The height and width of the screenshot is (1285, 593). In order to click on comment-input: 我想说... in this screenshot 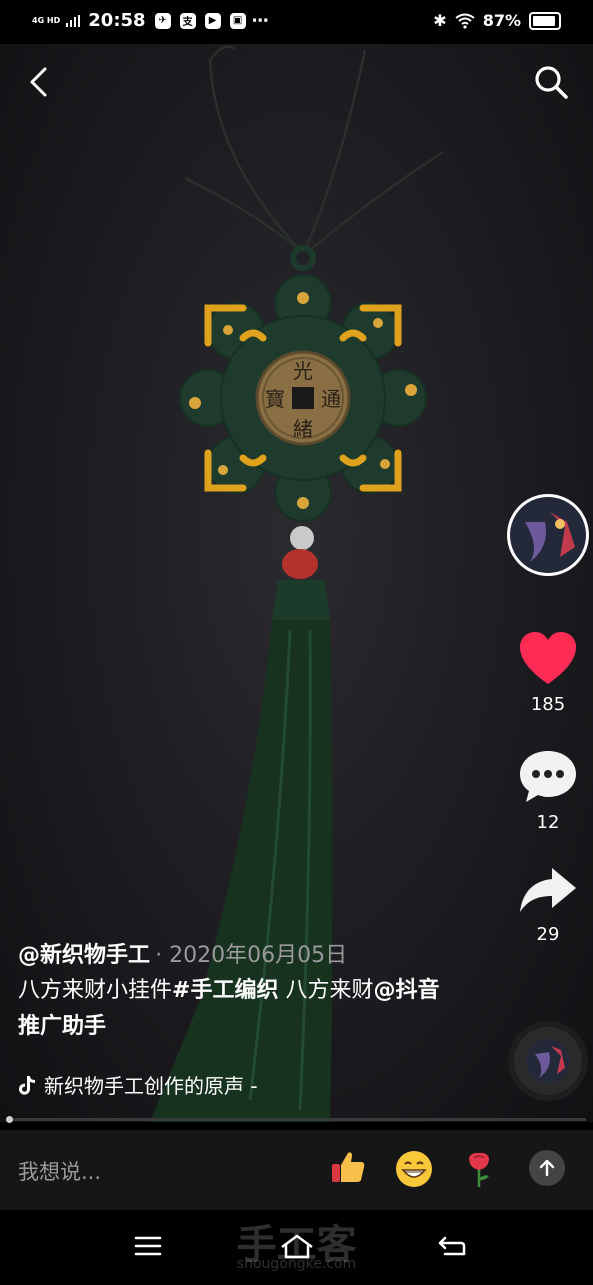, I will do `click(59, 1171)`.